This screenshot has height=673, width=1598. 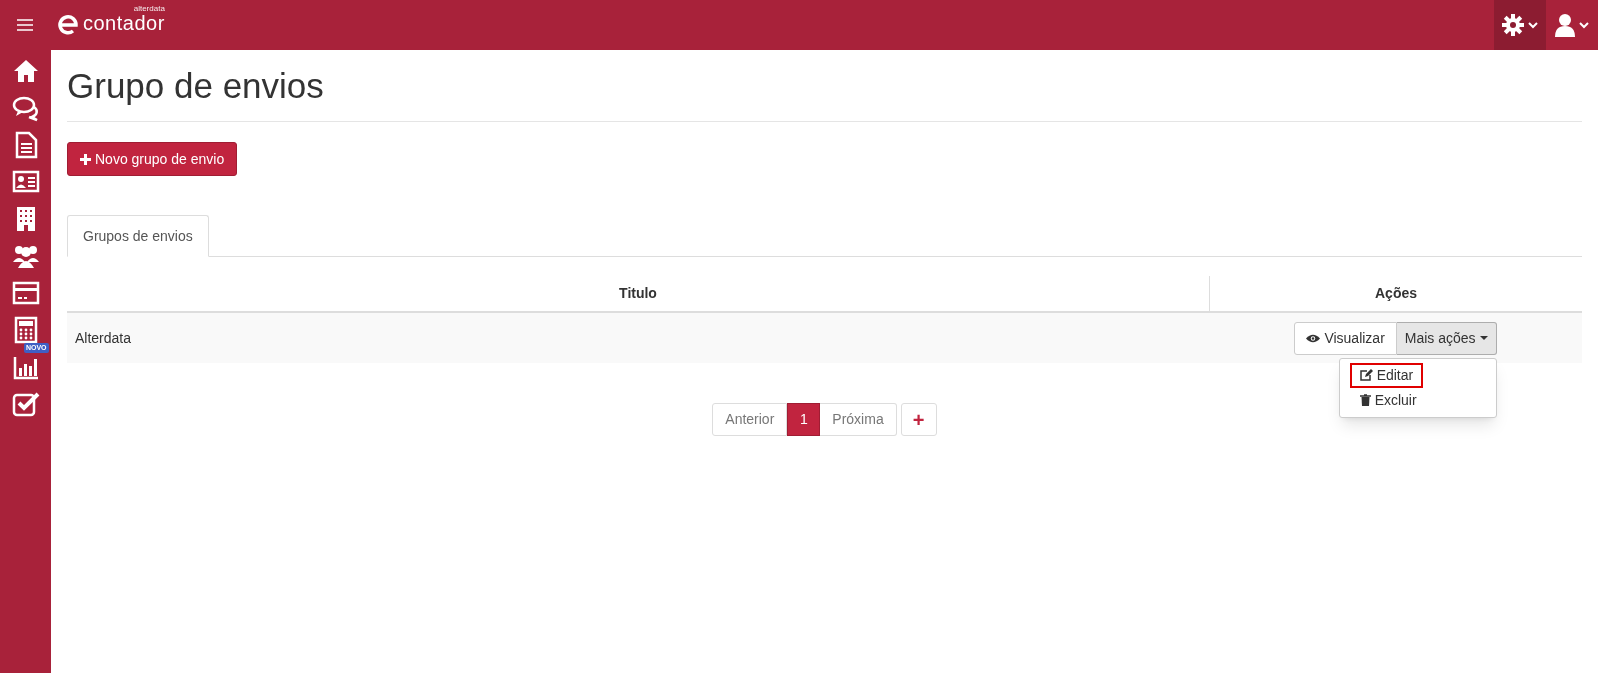 What do you see at coordinates (1345, 338) in the screenshot?
I see `view-button: Visualizar` at bounding box center [1345, 338].